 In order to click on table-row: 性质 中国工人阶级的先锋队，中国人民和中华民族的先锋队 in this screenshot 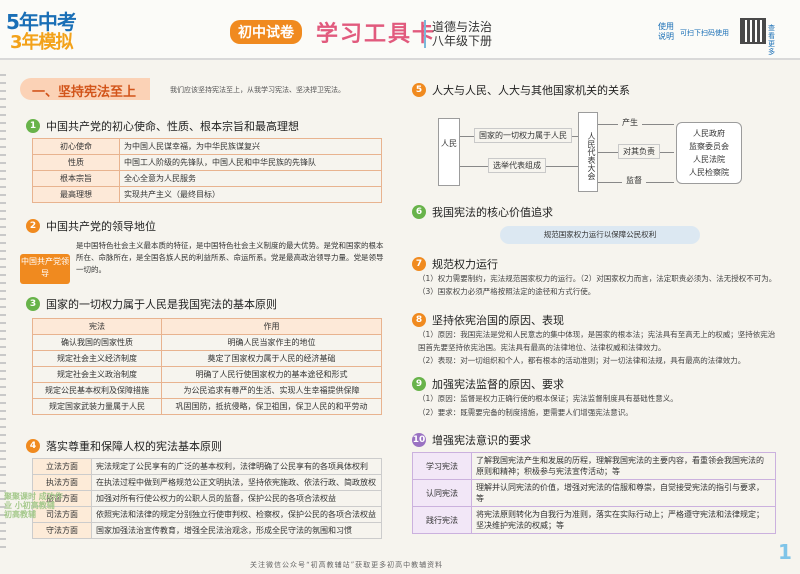, I will do `click(207, 162)`.